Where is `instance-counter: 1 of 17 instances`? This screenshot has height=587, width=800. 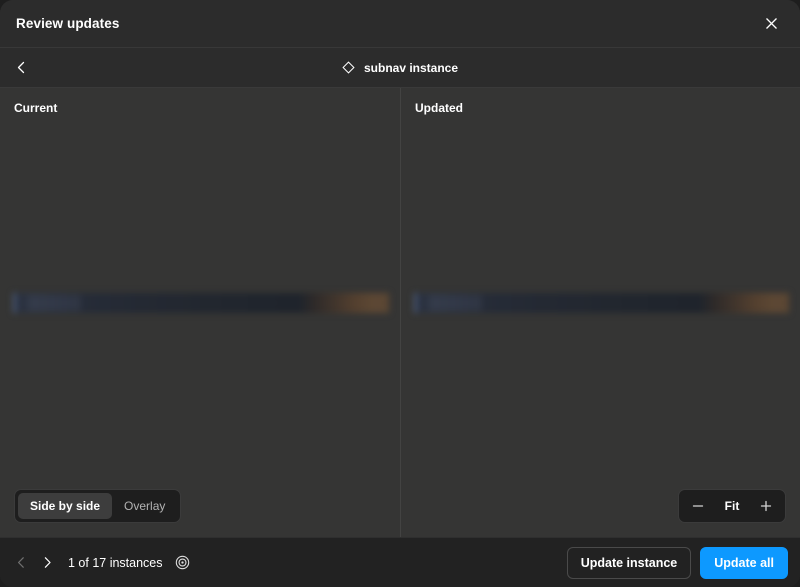
instance-counter: 1 of 17 instances is located at coordinates (115, 562).